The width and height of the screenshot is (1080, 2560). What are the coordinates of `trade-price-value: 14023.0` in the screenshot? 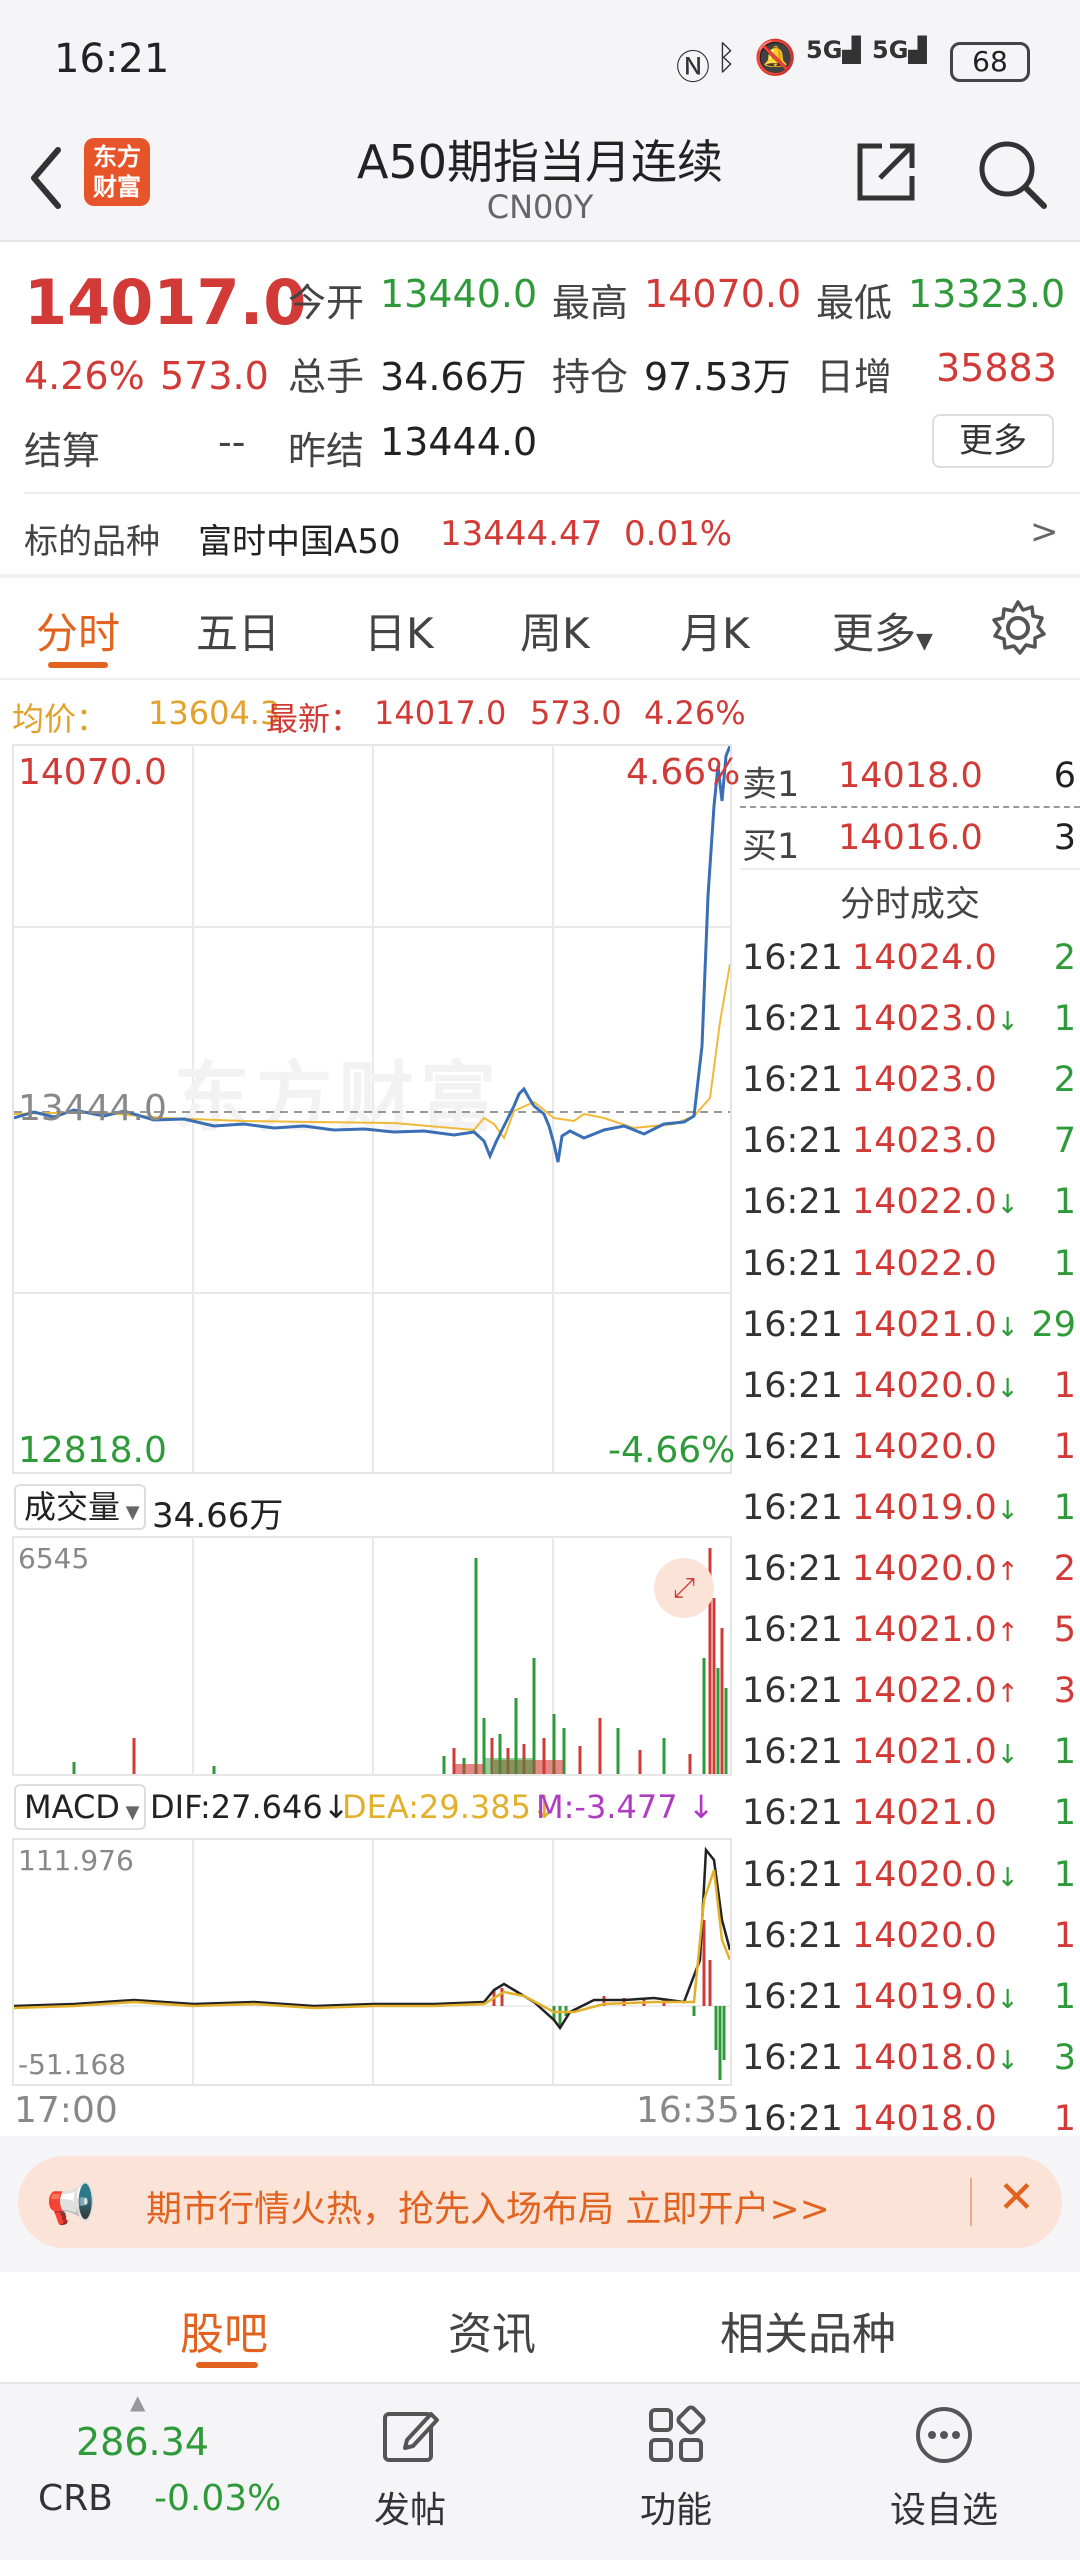 It's located at (924, 1080).